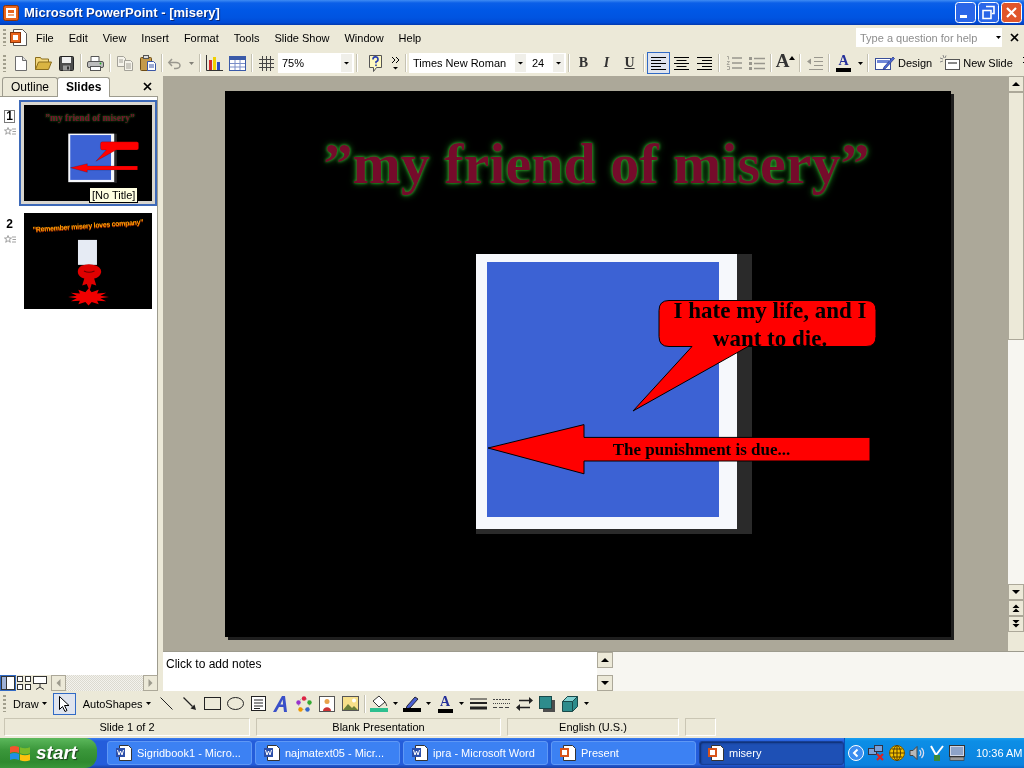 This screenshot has width=1024, height=768. What do you see at coordinates (501, 703) in the screenshot?
I see `dash-style-icon` at bounding box center [501, 703].